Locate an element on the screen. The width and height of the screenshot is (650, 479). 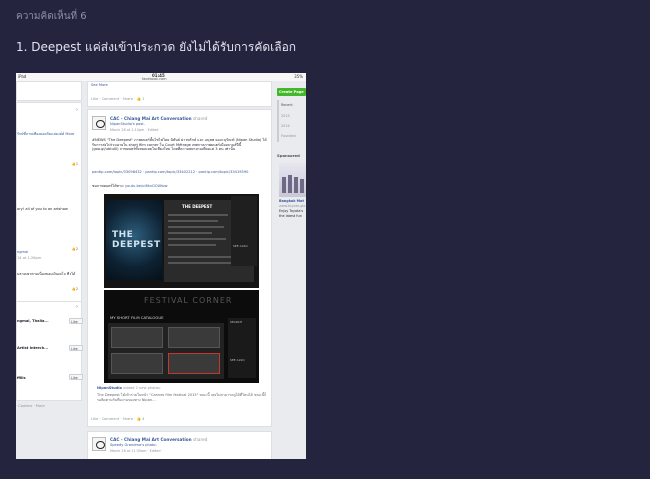
poster-title: THE DEEPEST is located at coordinates (136, 240).